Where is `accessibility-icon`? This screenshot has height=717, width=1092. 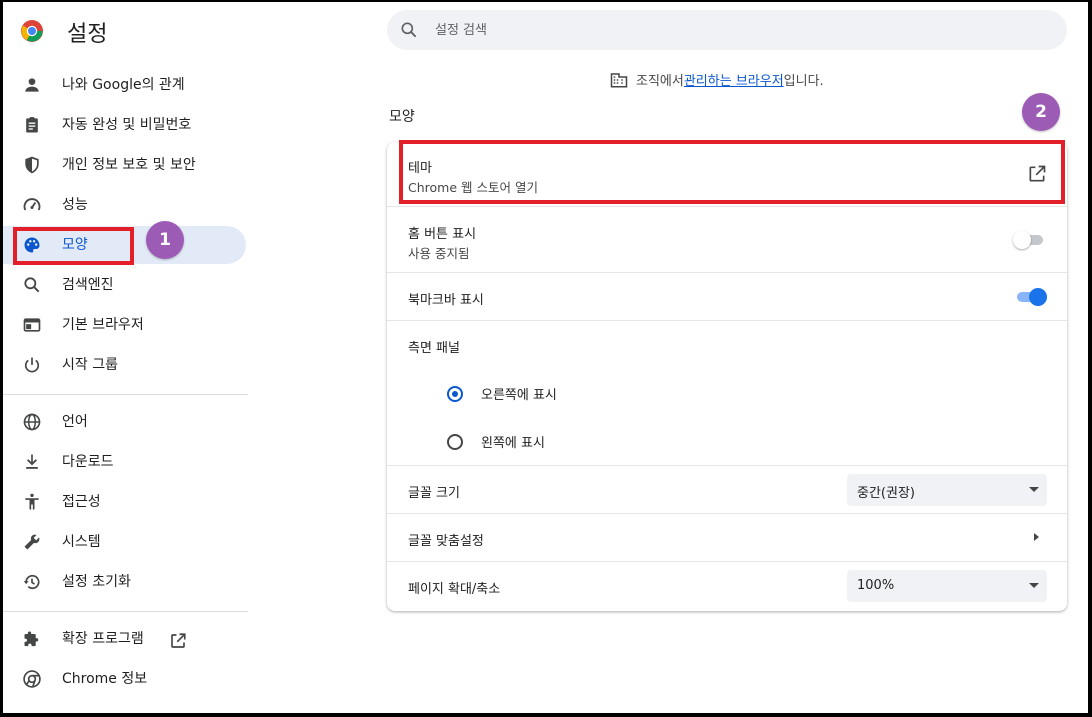
accessibility-icon is located at coordinates (32, 502).